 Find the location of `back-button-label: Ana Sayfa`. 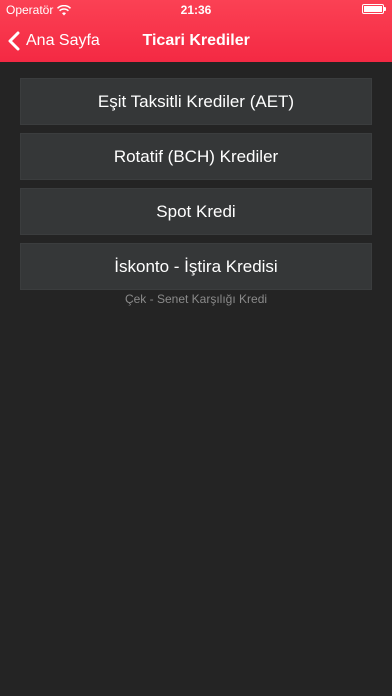

back-button-label: Ana Sayfa is located at coordinates (63, 40).